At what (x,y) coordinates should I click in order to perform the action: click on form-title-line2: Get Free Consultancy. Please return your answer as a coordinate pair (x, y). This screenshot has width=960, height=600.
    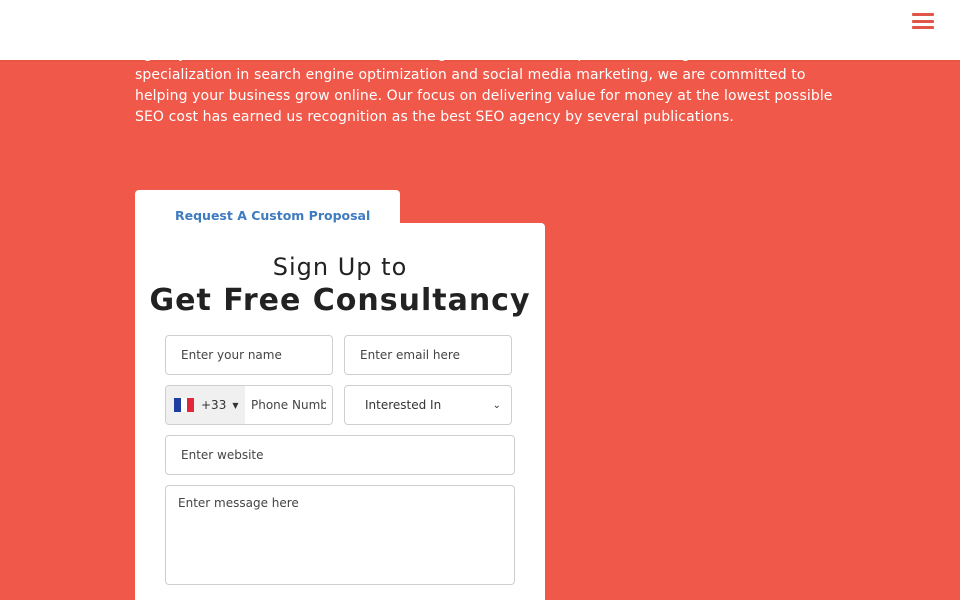
    Looking at the image, I should click on (340, 300).